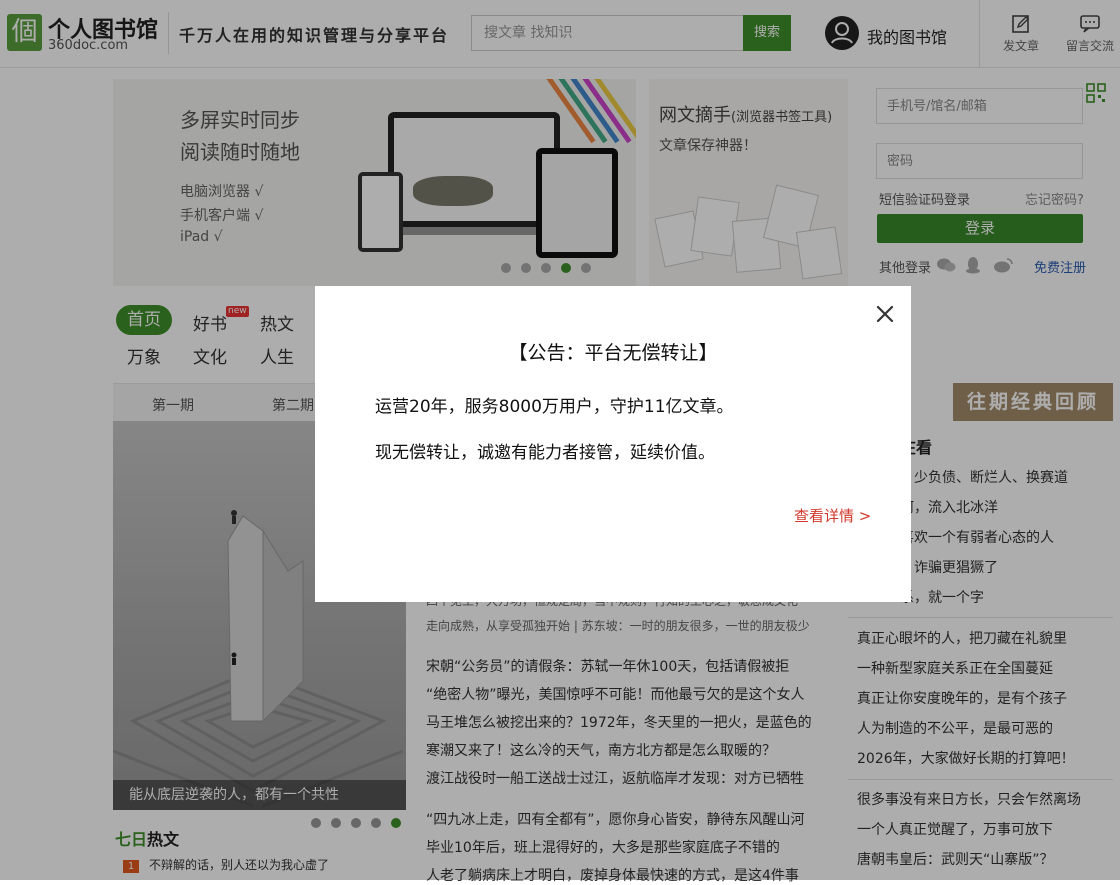 This screenshot has height=885, width=1120. I want to click on modal-title: 【公告：平台无偿转让】, so click(613, 353).